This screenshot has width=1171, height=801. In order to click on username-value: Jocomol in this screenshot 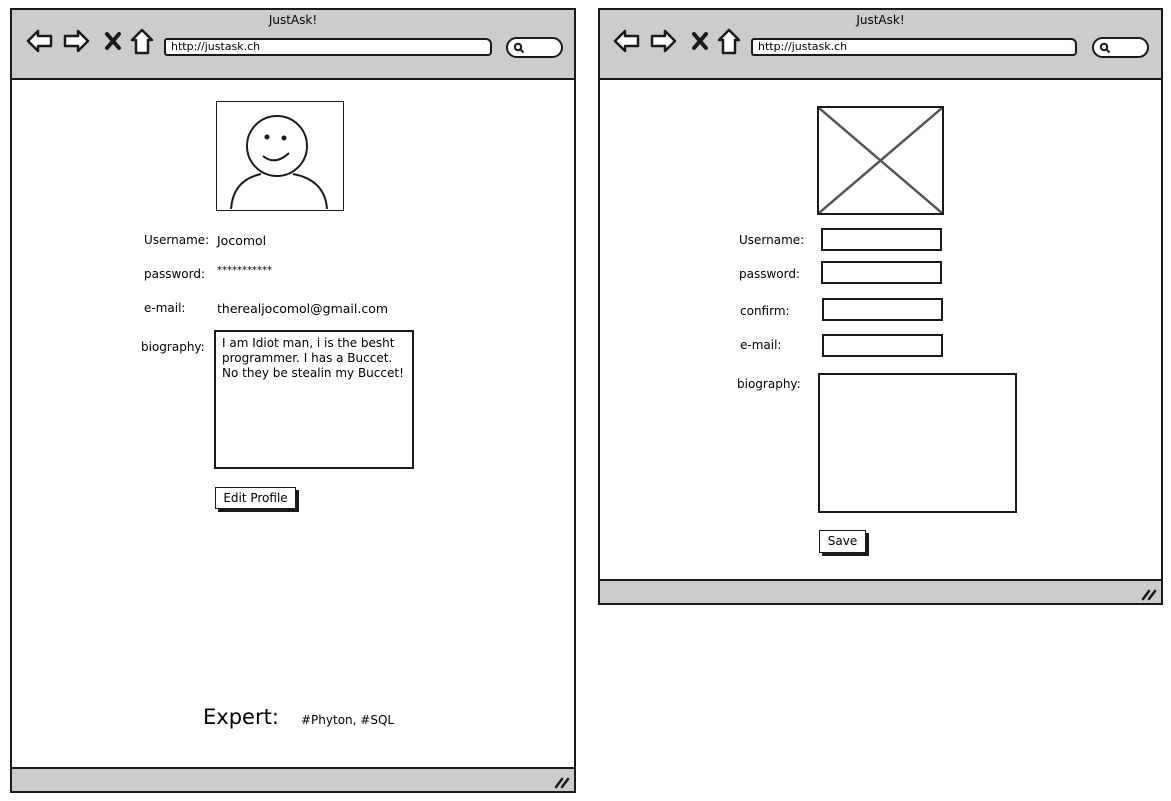, I will do `click(242, 240)`.